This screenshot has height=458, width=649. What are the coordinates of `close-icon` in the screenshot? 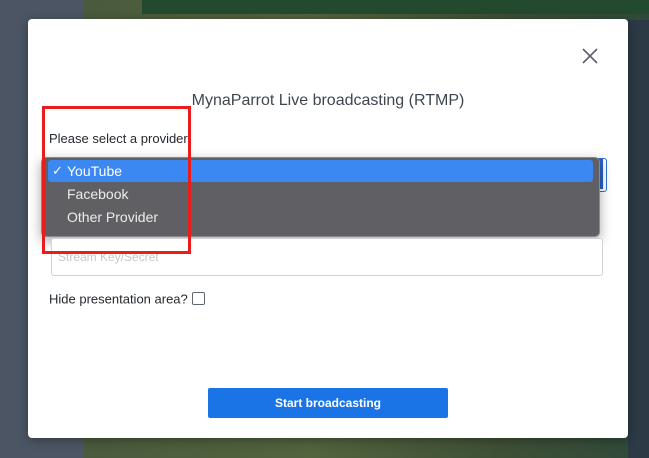 It's located at (590, 56).